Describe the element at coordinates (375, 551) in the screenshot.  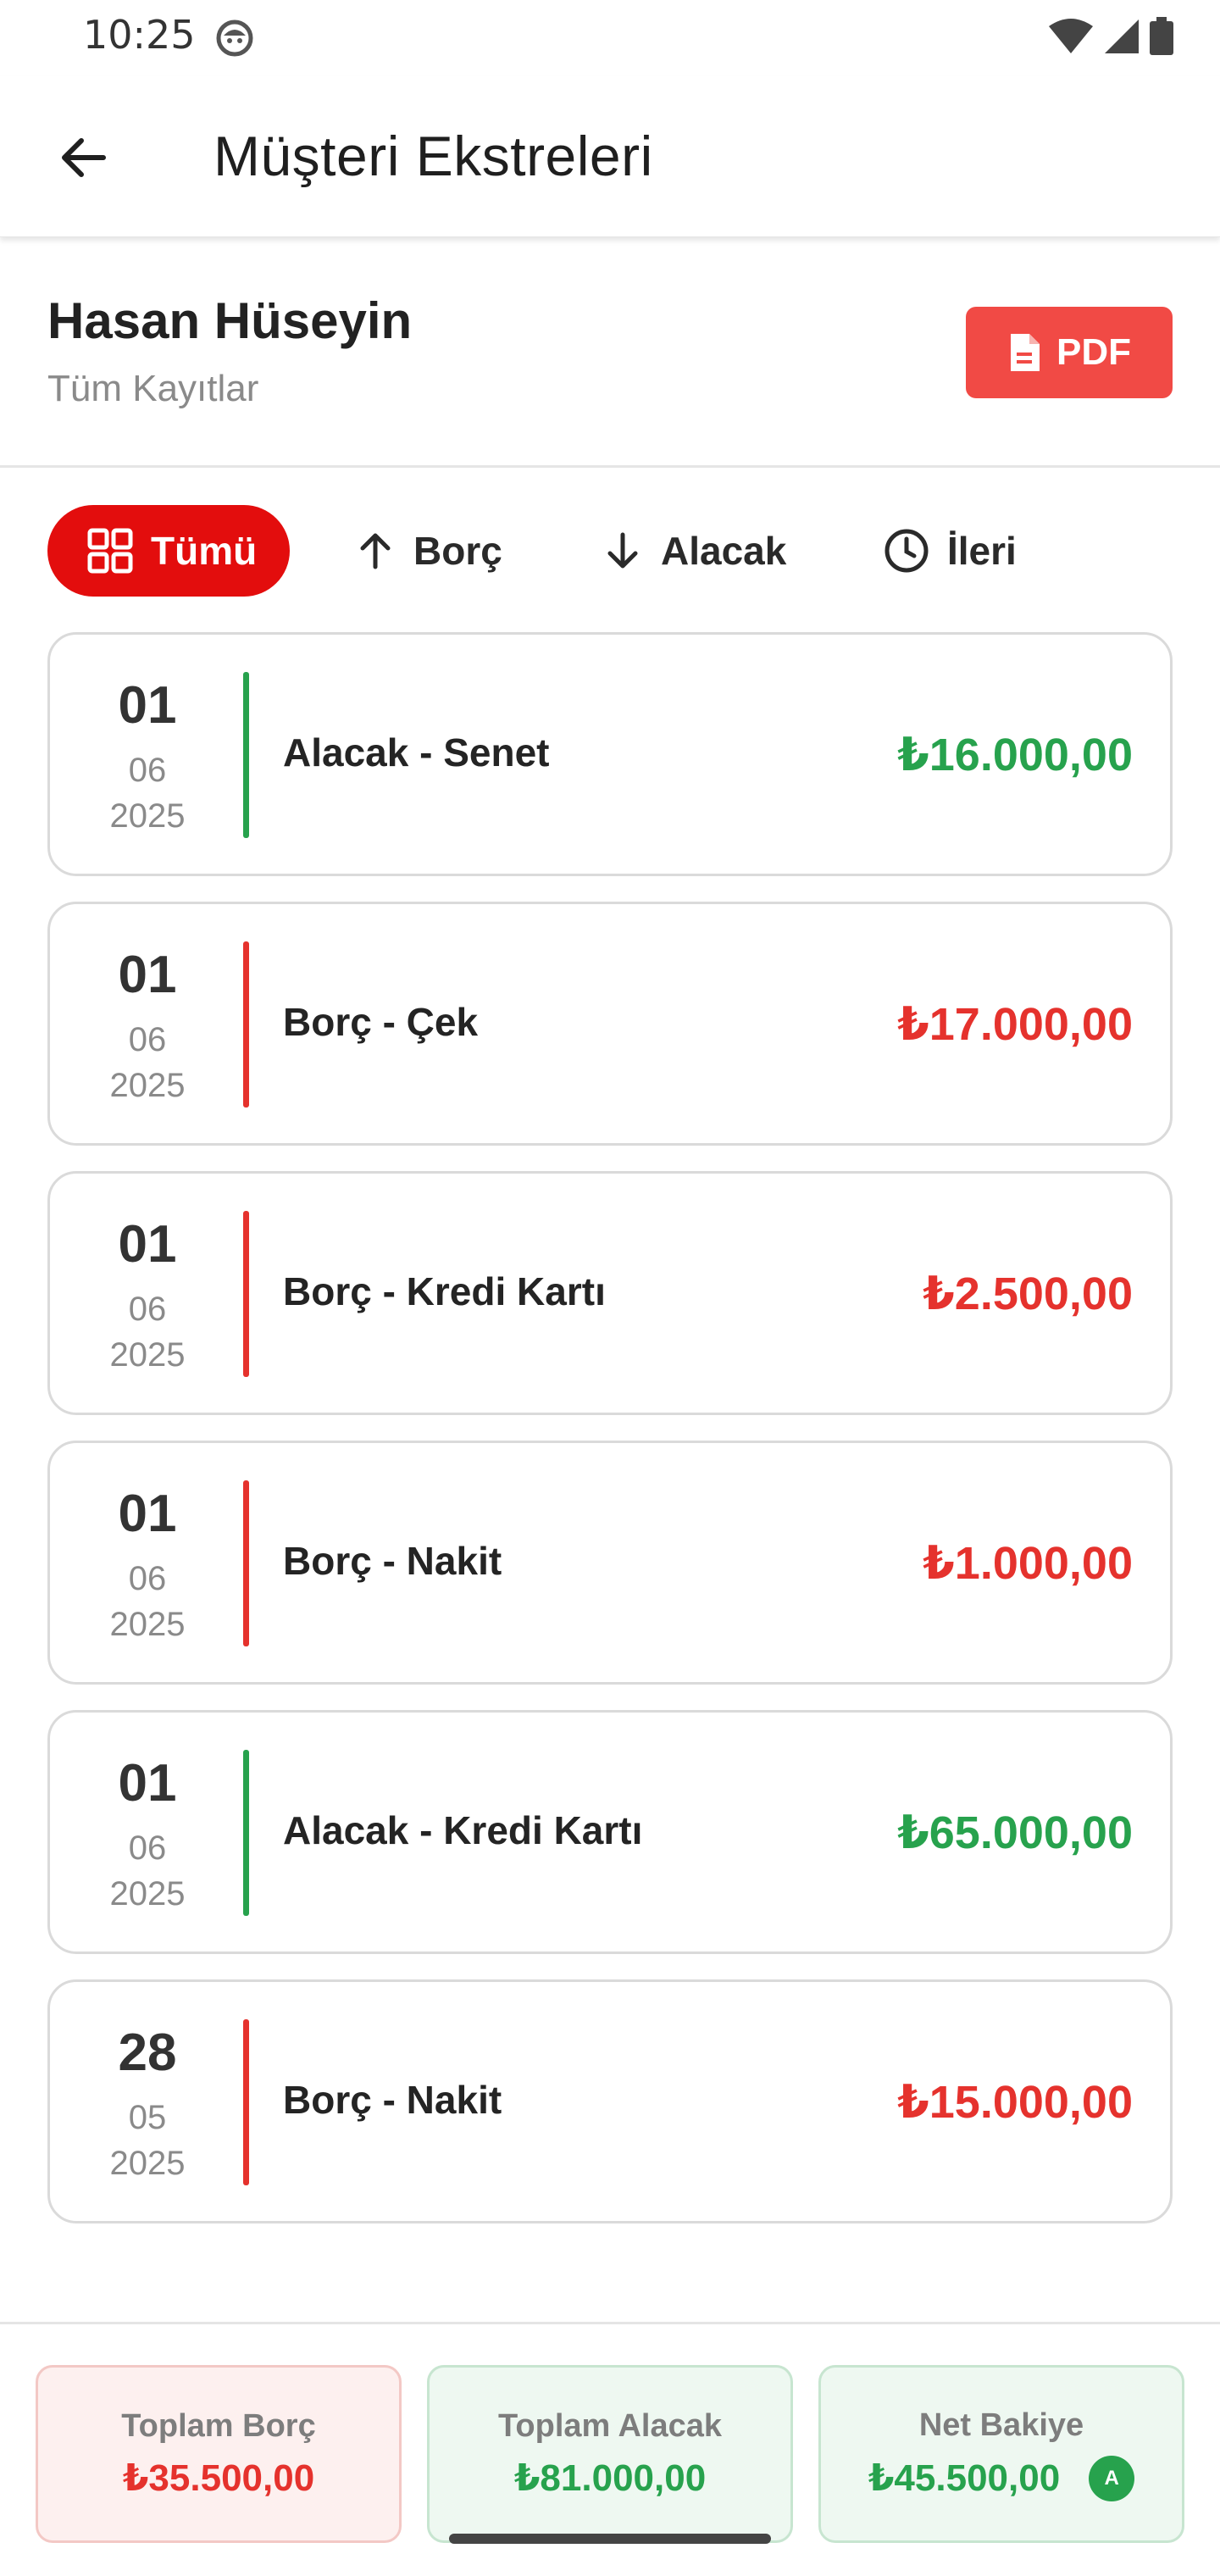
I see `arrow-up-icon` at that location.